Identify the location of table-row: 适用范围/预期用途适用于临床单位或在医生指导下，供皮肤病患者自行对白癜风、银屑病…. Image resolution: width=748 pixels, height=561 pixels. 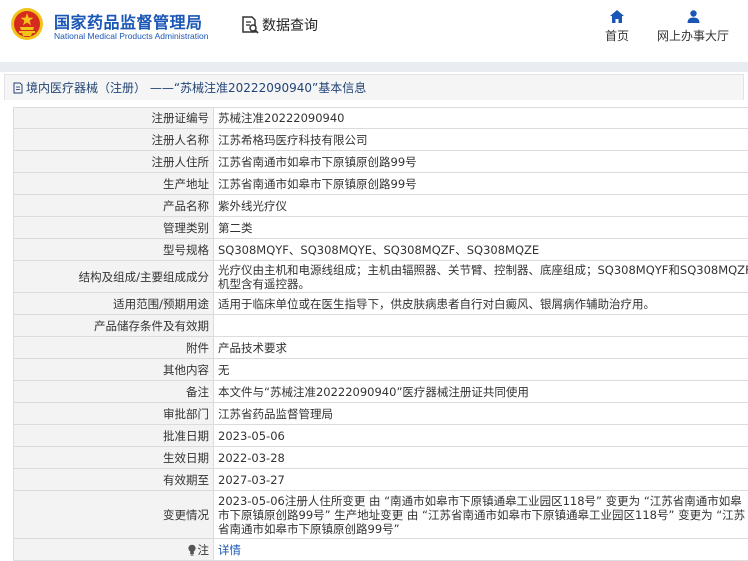
(381, 304).